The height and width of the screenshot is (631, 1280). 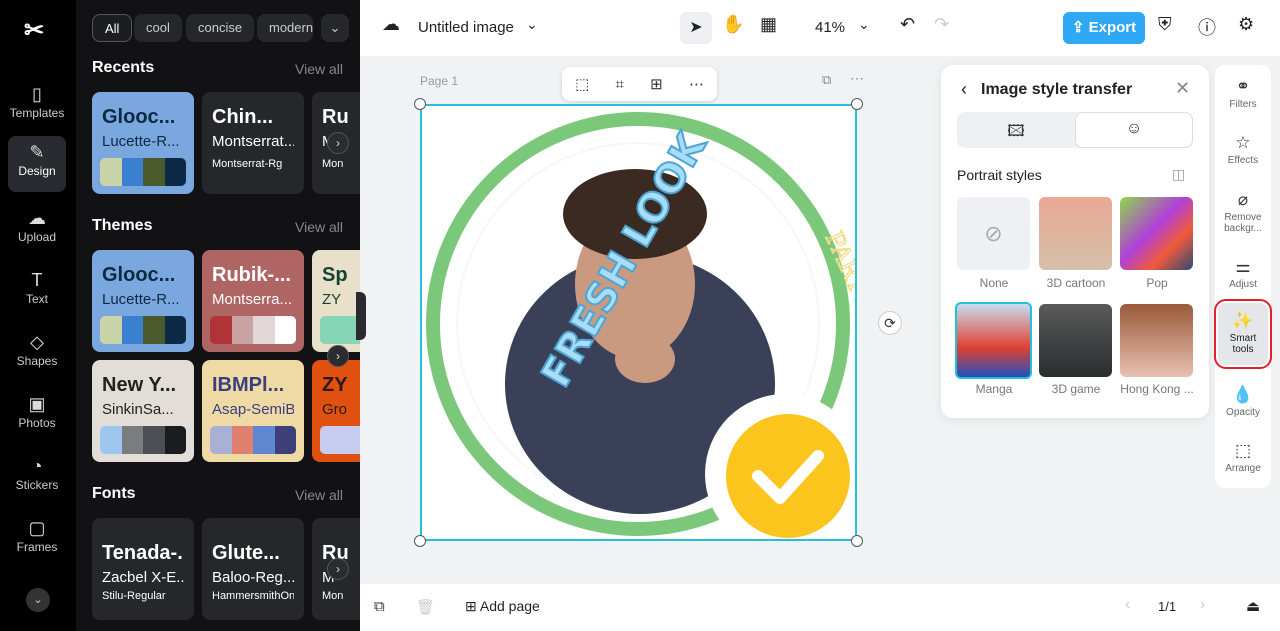 I want to click on design-icon: ✎, so click(x=37, y=152).